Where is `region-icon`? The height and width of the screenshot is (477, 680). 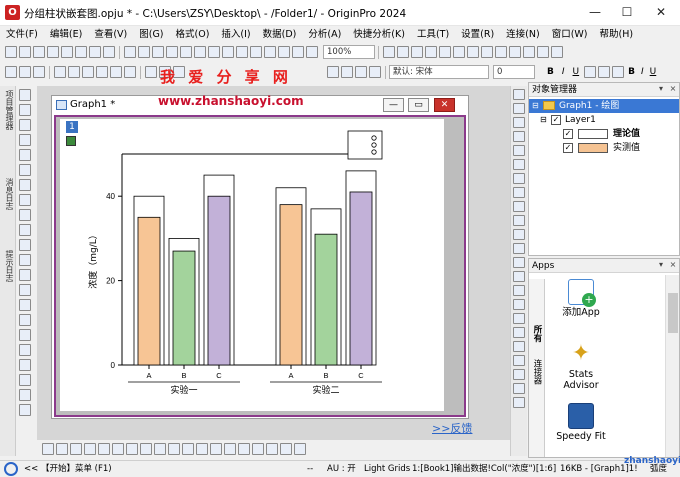
region-icon is located at coordinates (25, 290).